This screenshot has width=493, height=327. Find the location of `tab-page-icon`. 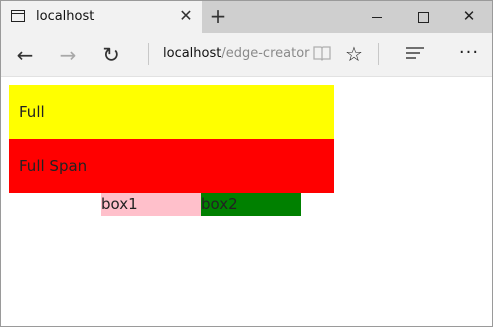

tab-page-icon is located at coordinates (18, 16).